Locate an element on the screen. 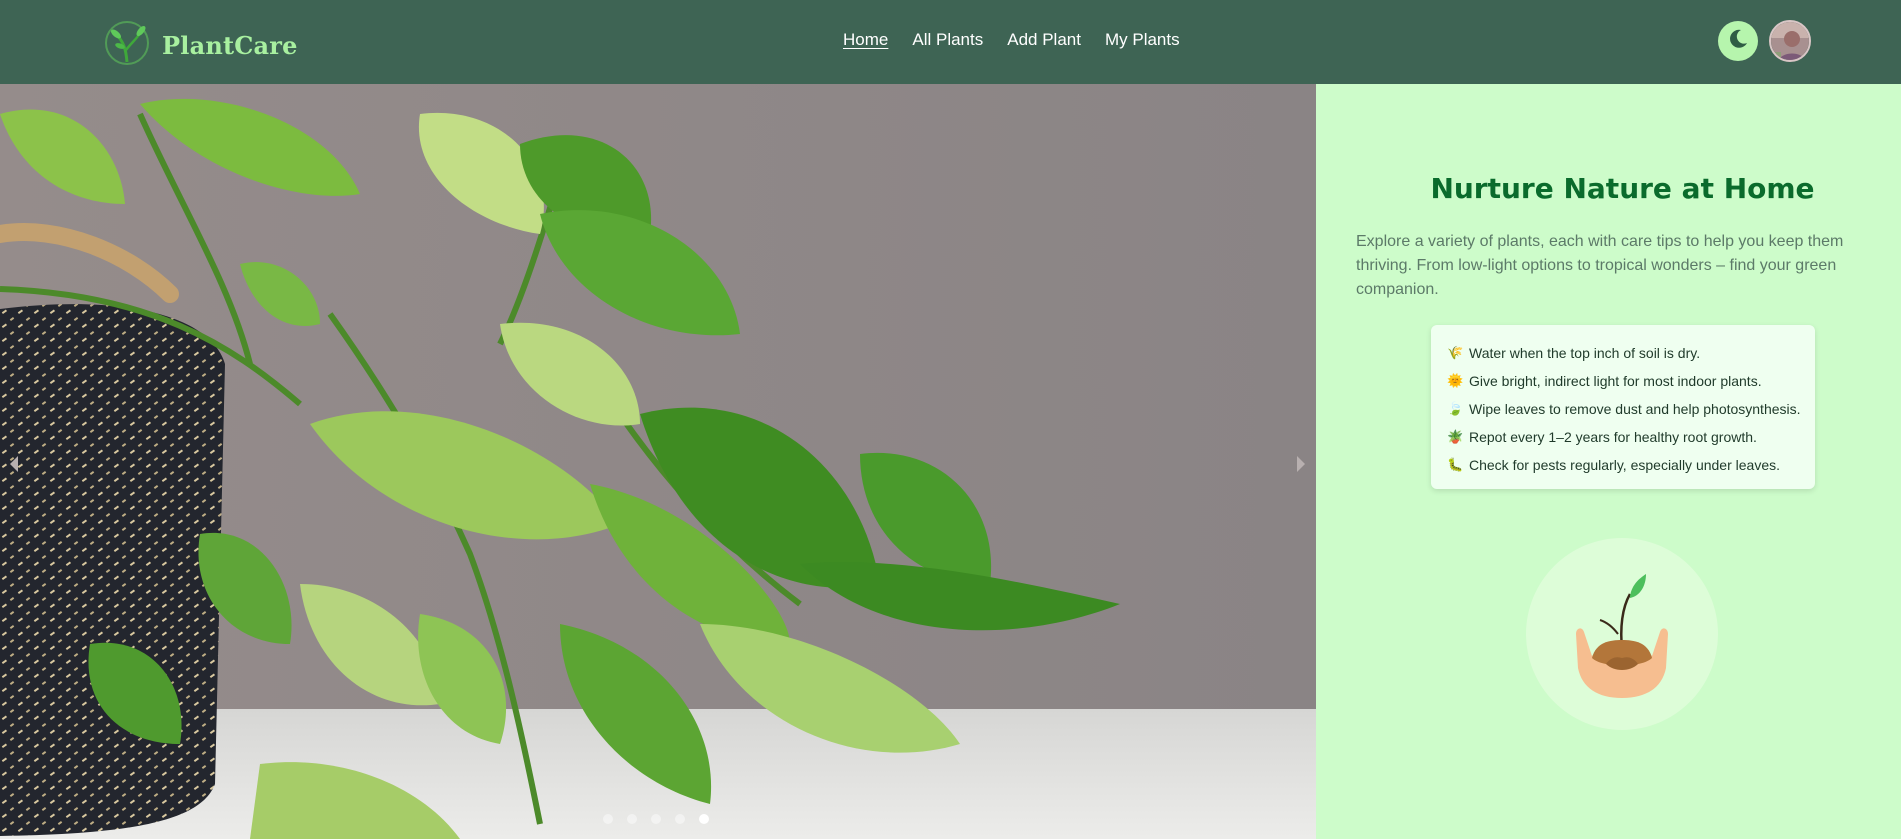 The image size is (1901, 839). nav-add-plant: Add Plant is located at coordinates (1044, 40).